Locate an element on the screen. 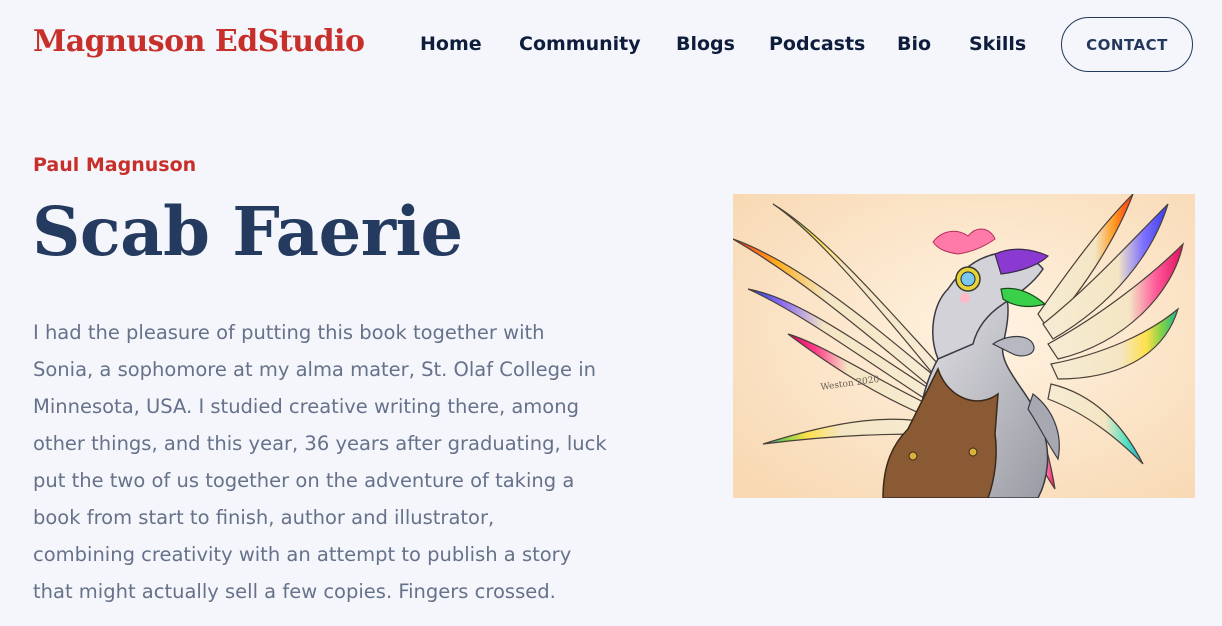 Image resolution: width=1222 pixels, height=626 pixels. contact-button: CONTACT is located at coordinates (1127, 44).